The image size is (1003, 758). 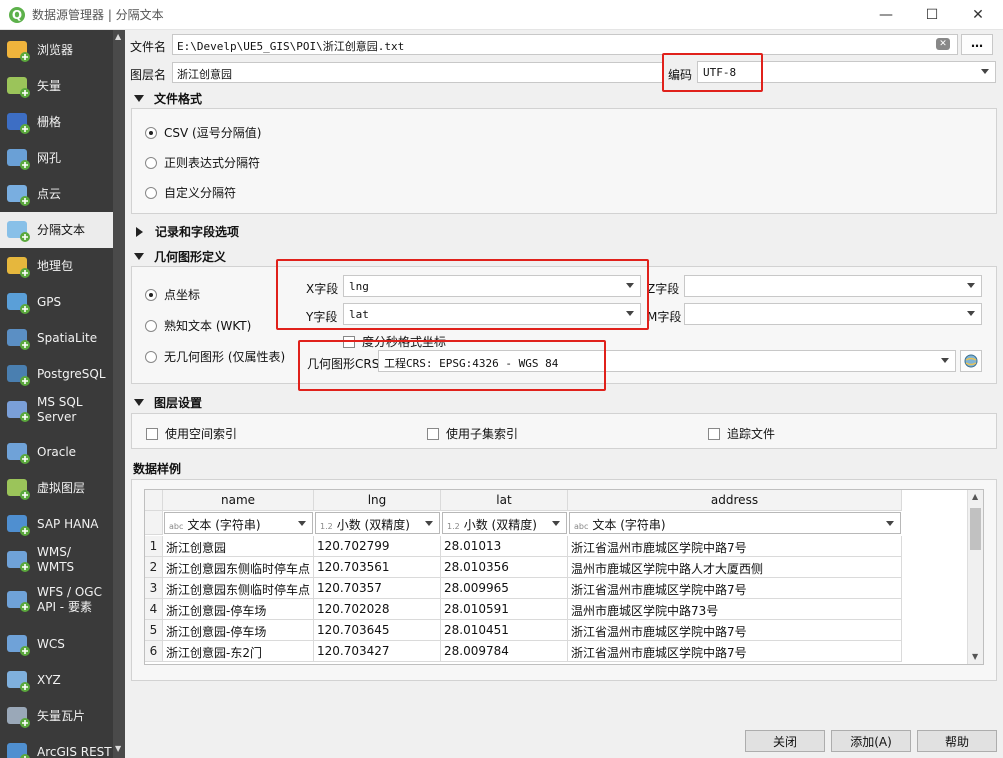 I want to click on records-header: 记录和字段选项, so click(x=186, y=231).